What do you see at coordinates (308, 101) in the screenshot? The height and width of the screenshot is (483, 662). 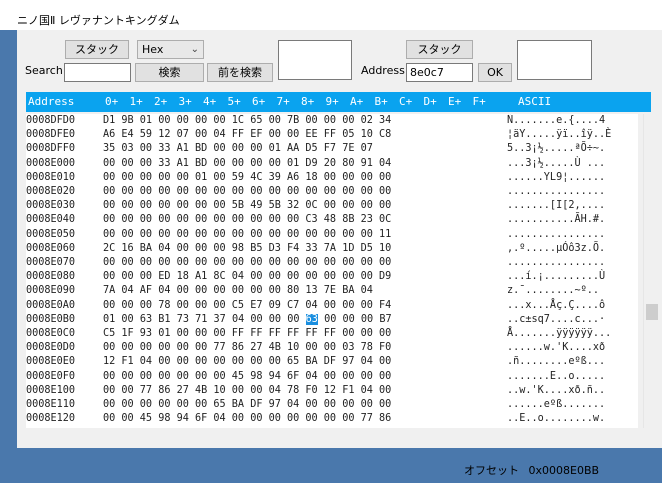 I see `header-col: 8+` at bounding box center [308, 101].